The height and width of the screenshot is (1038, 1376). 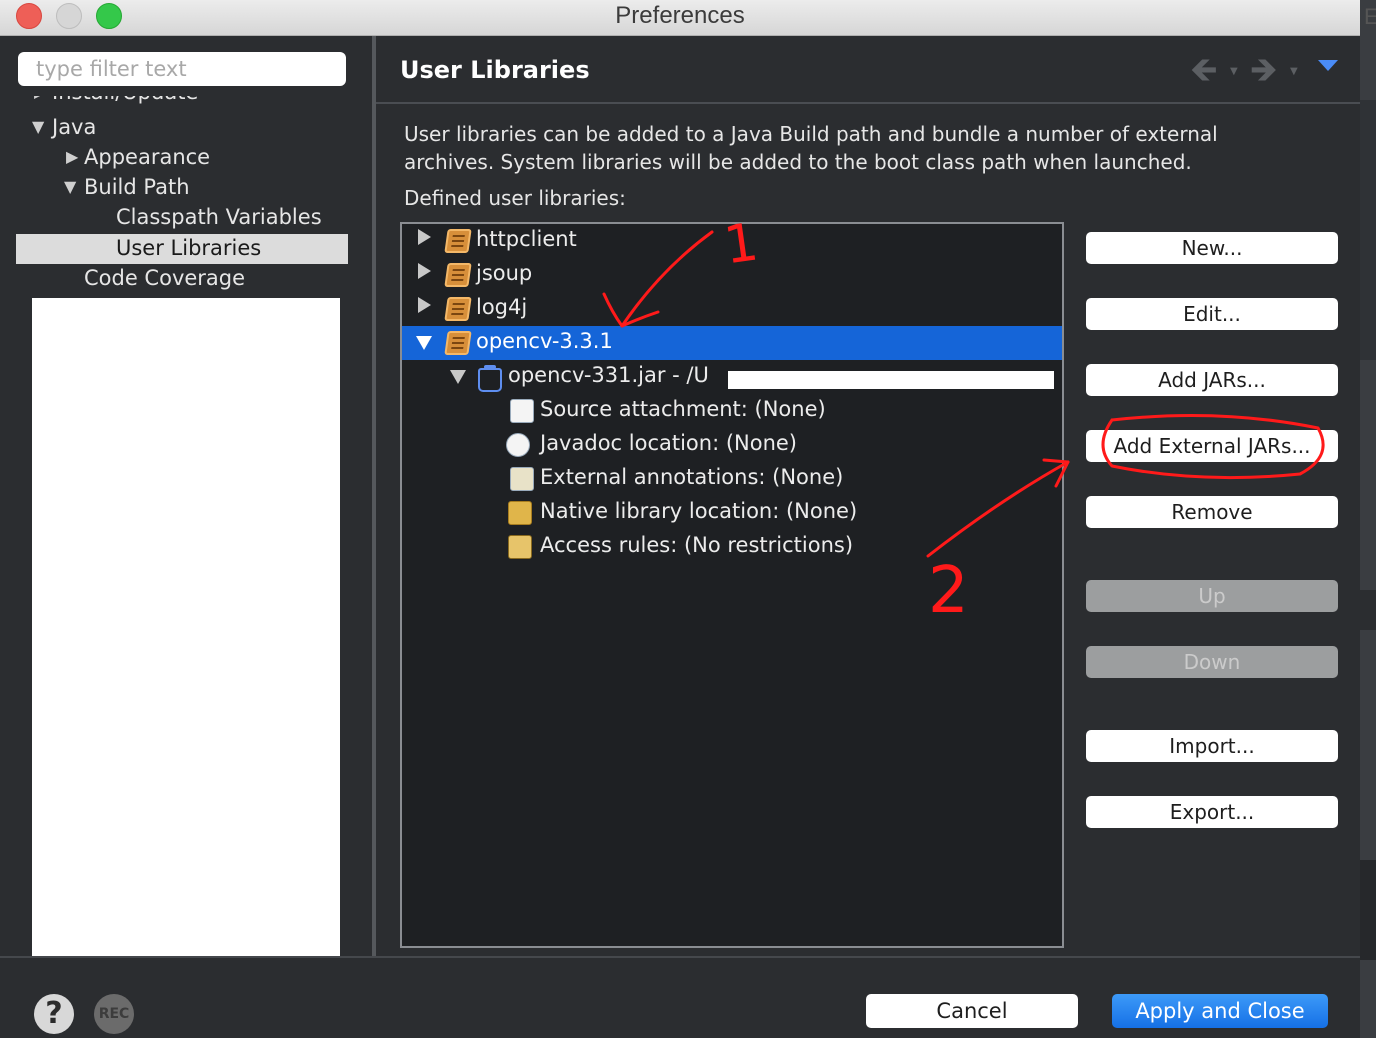 I want to click on tree-row-label: jsoup, so click(x=504, y=273).